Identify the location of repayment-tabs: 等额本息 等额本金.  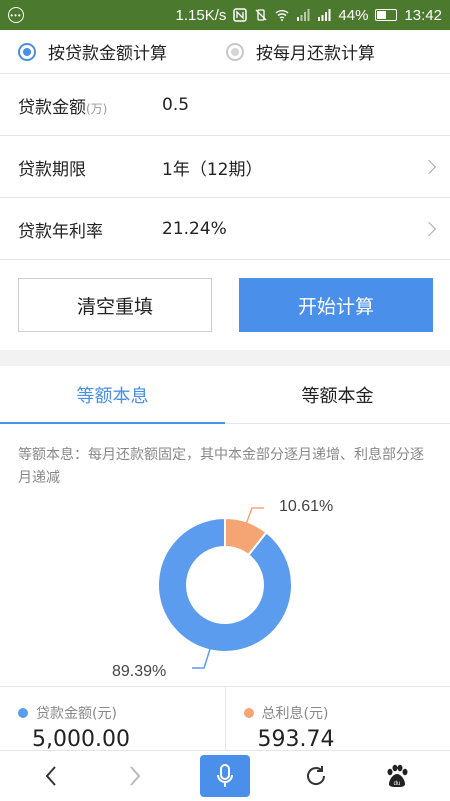
(225, 395).